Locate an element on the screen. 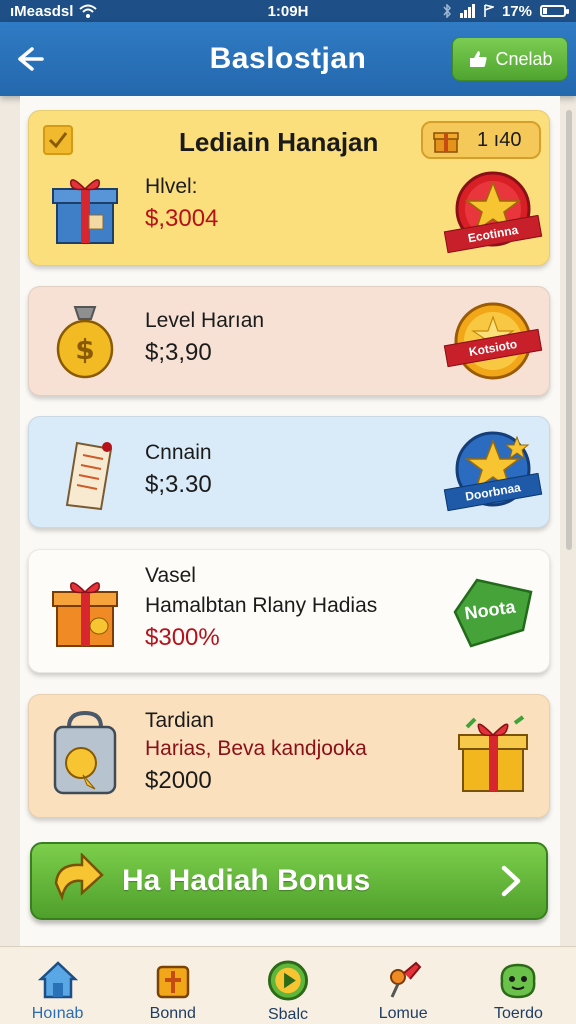  card-text: Cnnain $;3.30 is located at coordinates (178, 470).